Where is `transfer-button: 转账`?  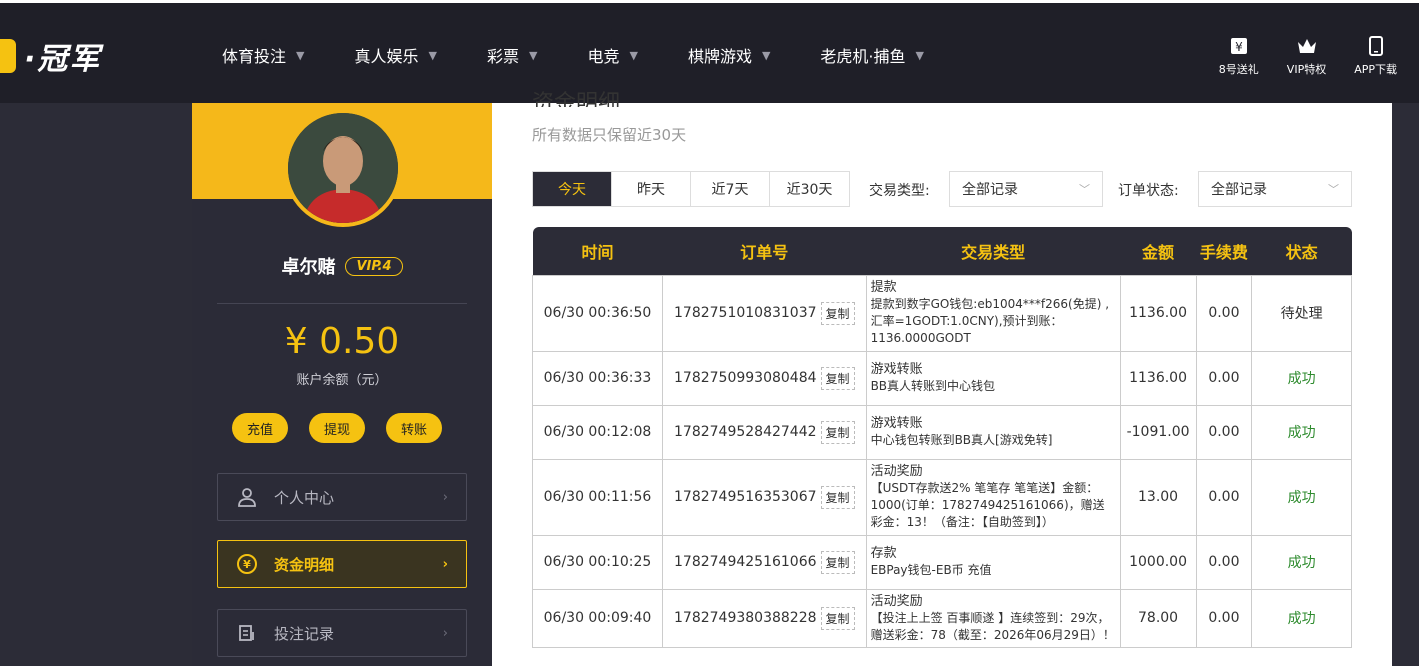 transfer-button: 转账 is located at coordinates (414, 428).